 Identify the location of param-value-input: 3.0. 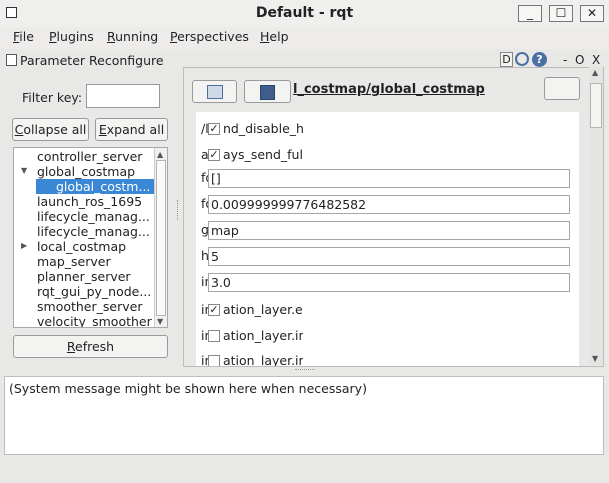
(389, 282).